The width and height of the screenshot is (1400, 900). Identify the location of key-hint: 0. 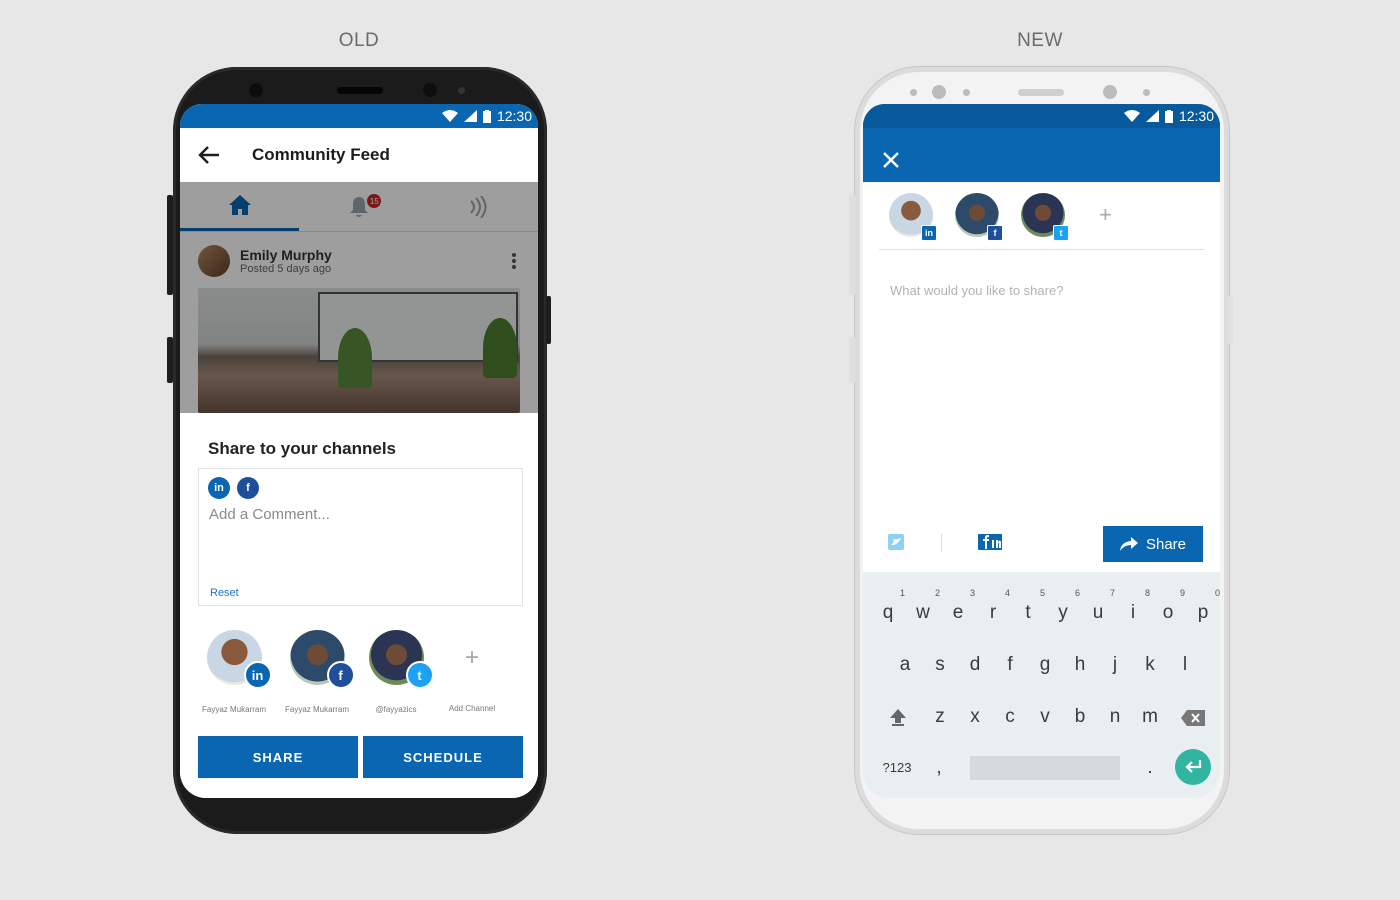
(1217, 593).